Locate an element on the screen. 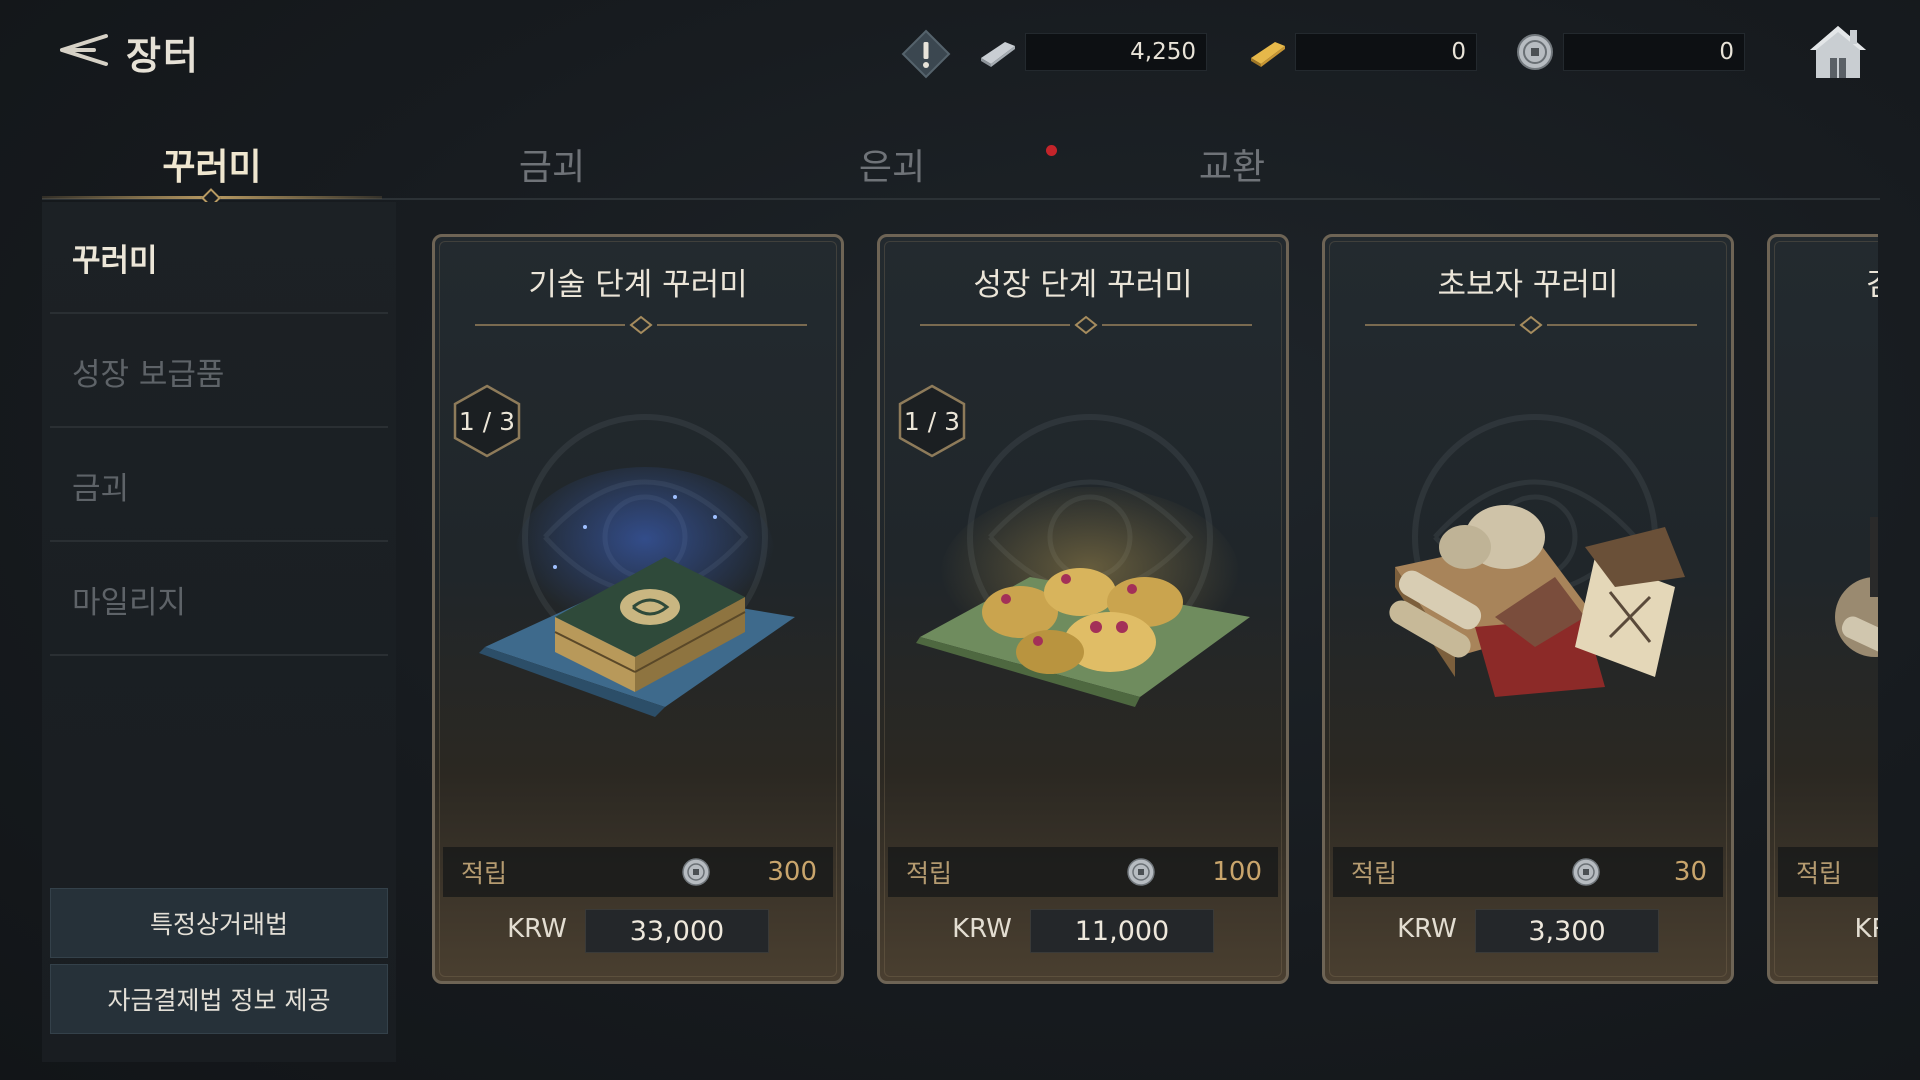 The image size is (1920, 1080). page-title: 장터 is located at coordinates (163, 55).